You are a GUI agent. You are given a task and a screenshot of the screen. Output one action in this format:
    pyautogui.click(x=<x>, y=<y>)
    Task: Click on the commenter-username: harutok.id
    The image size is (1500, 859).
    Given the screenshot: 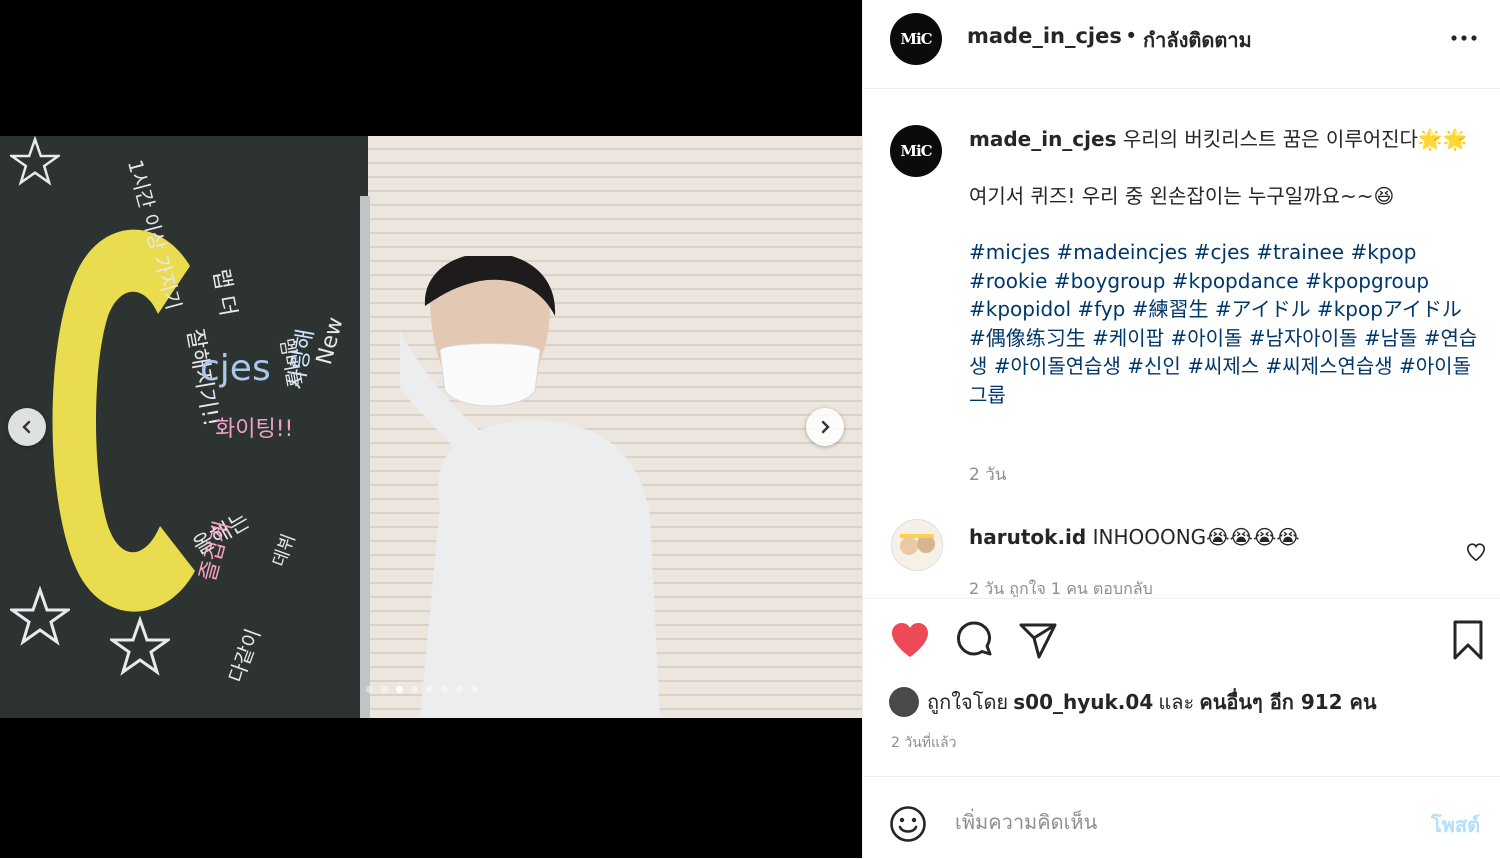 What is the action you would take?
    pyautogui.click(x=1027, y=537)
    